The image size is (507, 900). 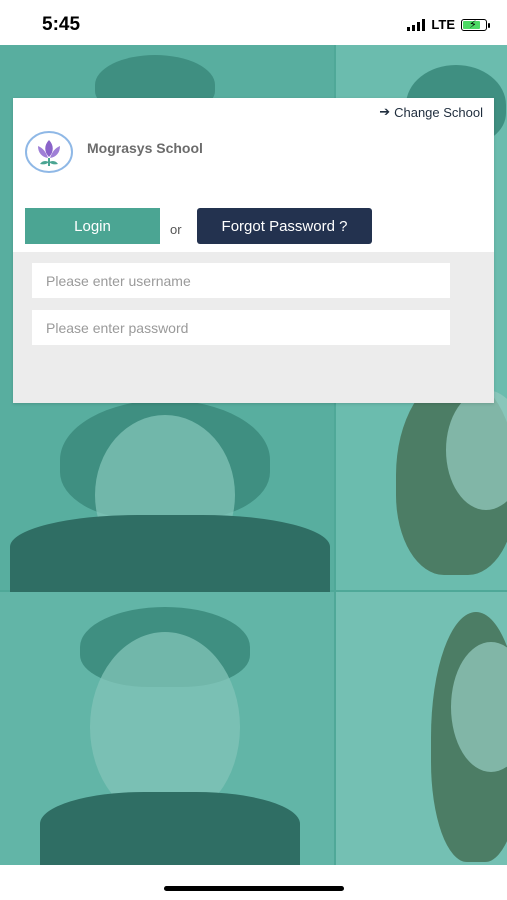 What do you see at coordinates (49, 152) in the screenshot?
I see `school-logo` at bounding box center [49, 152].